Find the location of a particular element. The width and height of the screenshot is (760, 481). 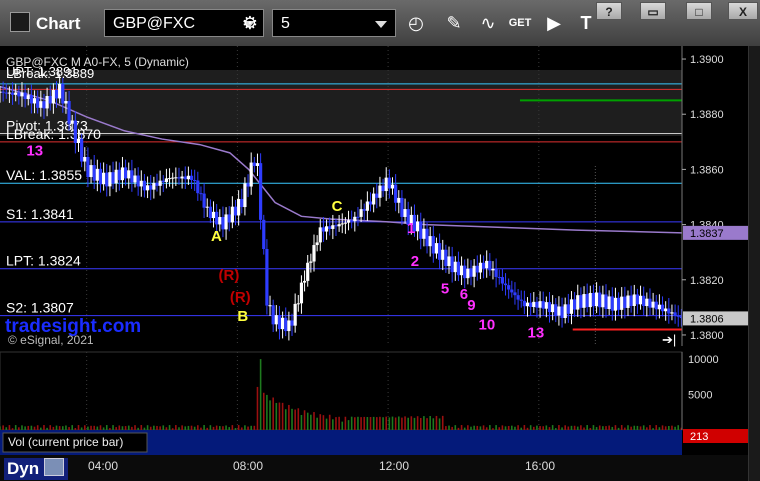

minimize-button: ▭ is located at coordinates (653, 11).